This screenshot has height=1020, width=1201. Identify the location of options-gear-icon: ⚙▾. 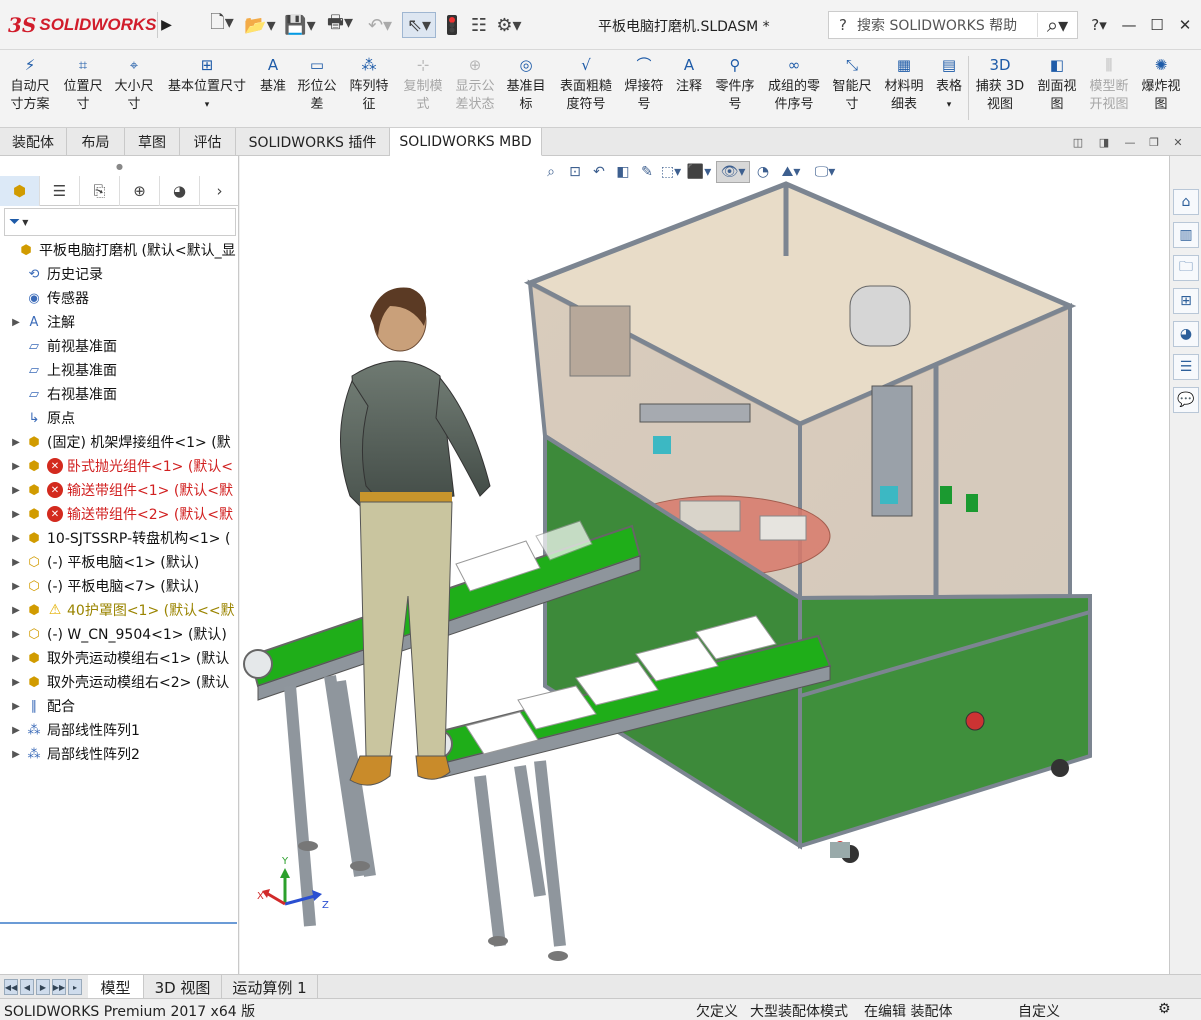
(509, 25).